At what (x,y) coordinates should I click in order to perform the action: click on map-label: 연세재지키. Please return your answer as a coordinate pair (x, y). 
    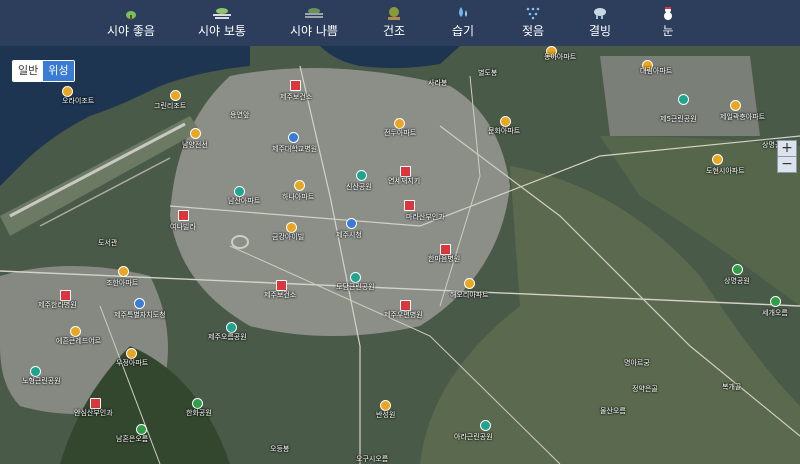
    Looking at the image, I should click on (404, 181).